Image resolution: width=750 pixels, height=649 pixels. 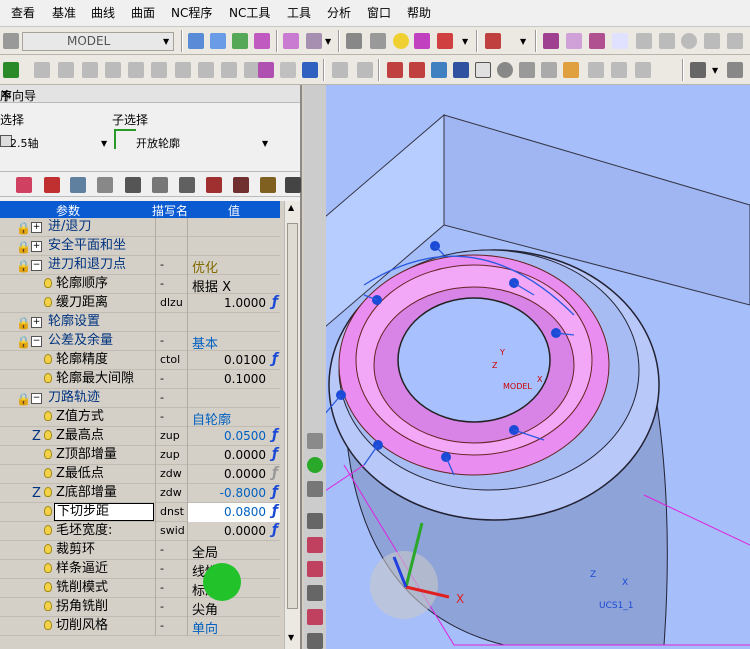 What do you see at coordinates (140, 303) in the screenshot?
I see `grid-row: 缓刀距离 dlzu 1.0000 ƒ` at bounding box center [140, 303].